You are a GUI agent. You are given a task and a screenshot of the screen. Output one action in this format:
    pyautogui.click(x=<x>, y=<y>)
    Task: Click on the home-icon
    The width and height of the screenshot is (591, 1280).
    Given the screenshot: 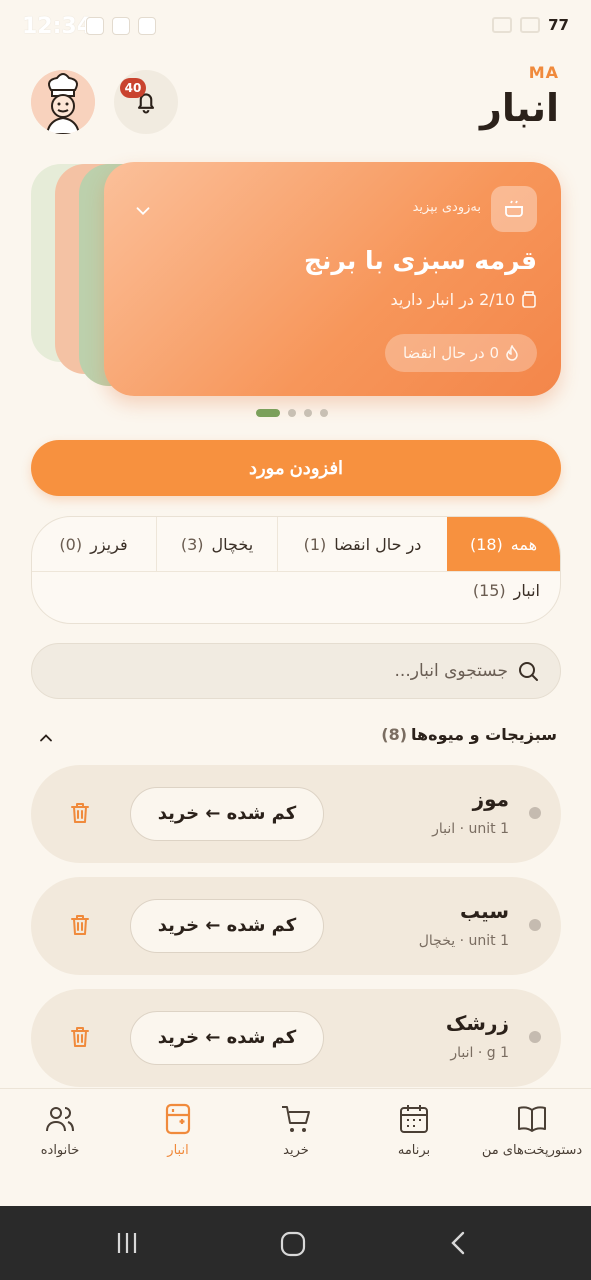 What is the action you would take?
    pyautogui.click(x=293, y=1244)
    